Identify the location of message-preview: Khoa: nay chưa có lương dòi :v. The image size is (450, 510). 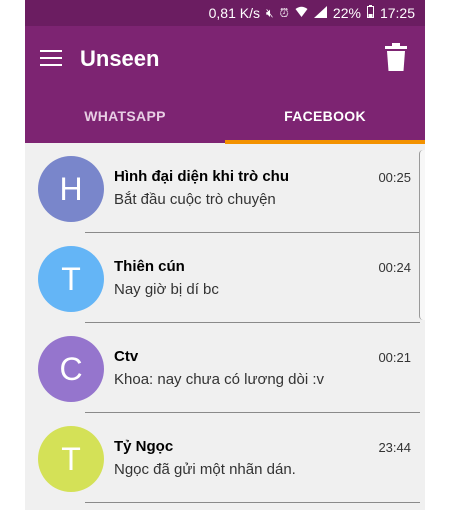
(219, 379).